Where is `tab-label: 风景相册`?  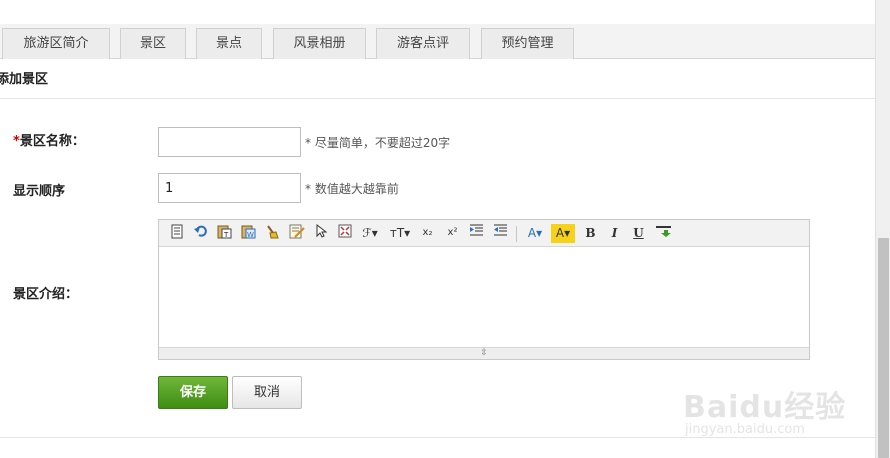
tab-label: 风景相册 is located at coordinates (319, 43).